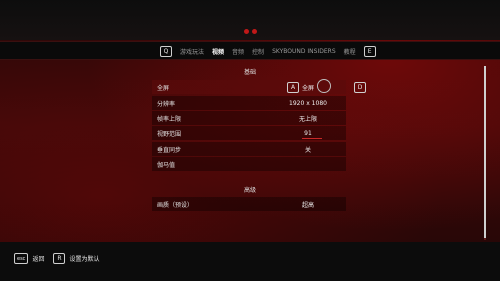  What do you see at coordinates (350, 51) in the screenshot?
I see `tab-tutorial: 教程` at bounding box center [350, 51].